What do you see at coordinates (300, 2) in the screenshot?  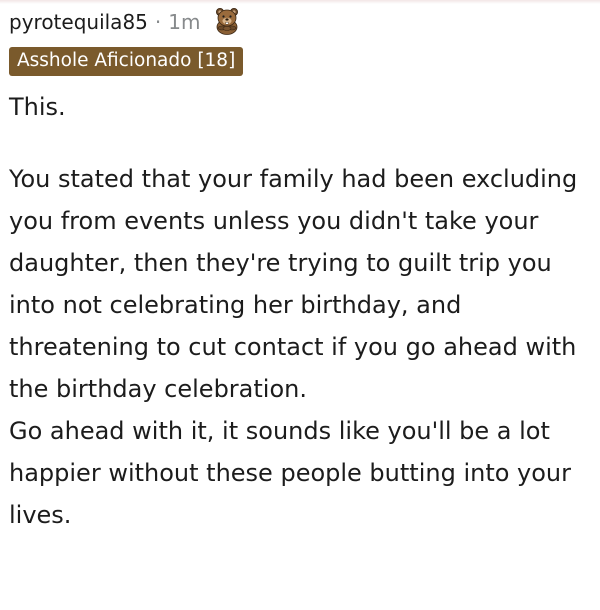 I see `top-edge-divider` at bounding box center [300, 2].